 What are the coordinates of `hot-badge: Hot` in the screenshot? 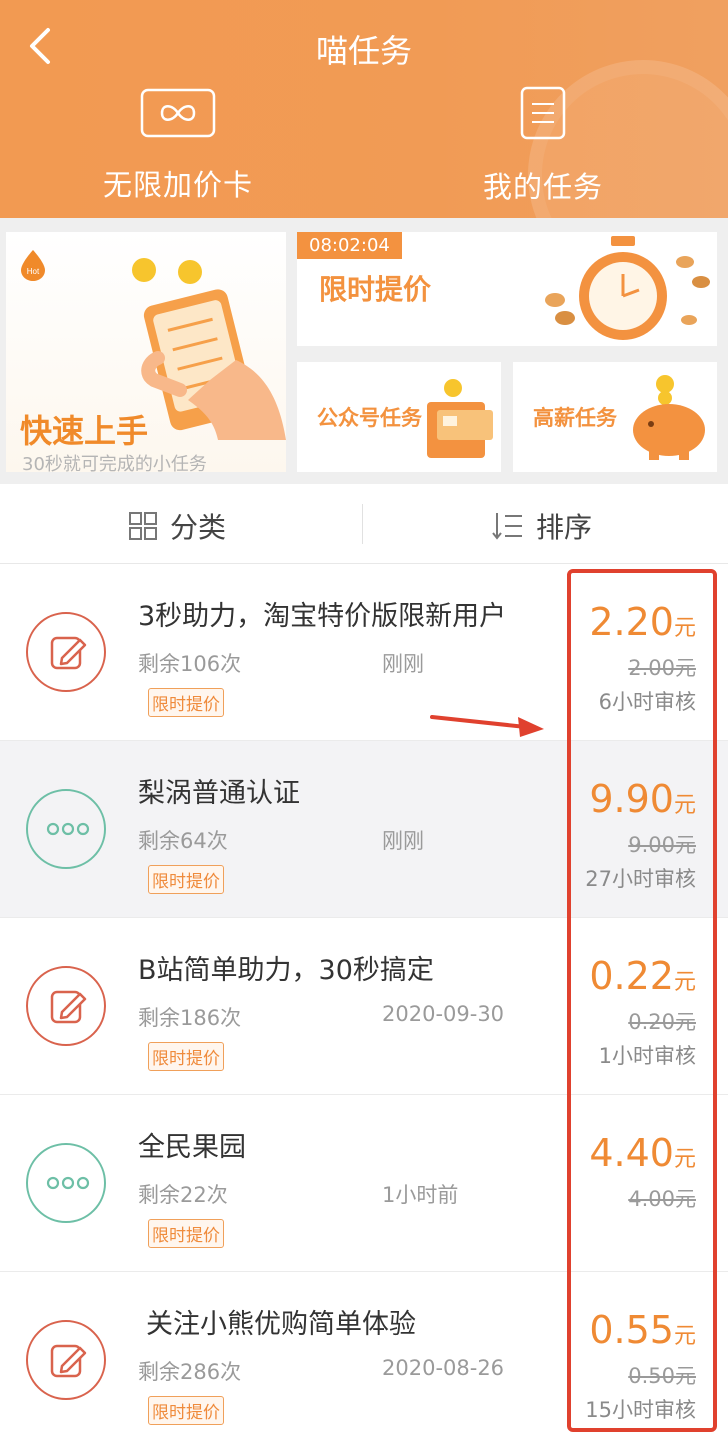 It's located at (33, 265).